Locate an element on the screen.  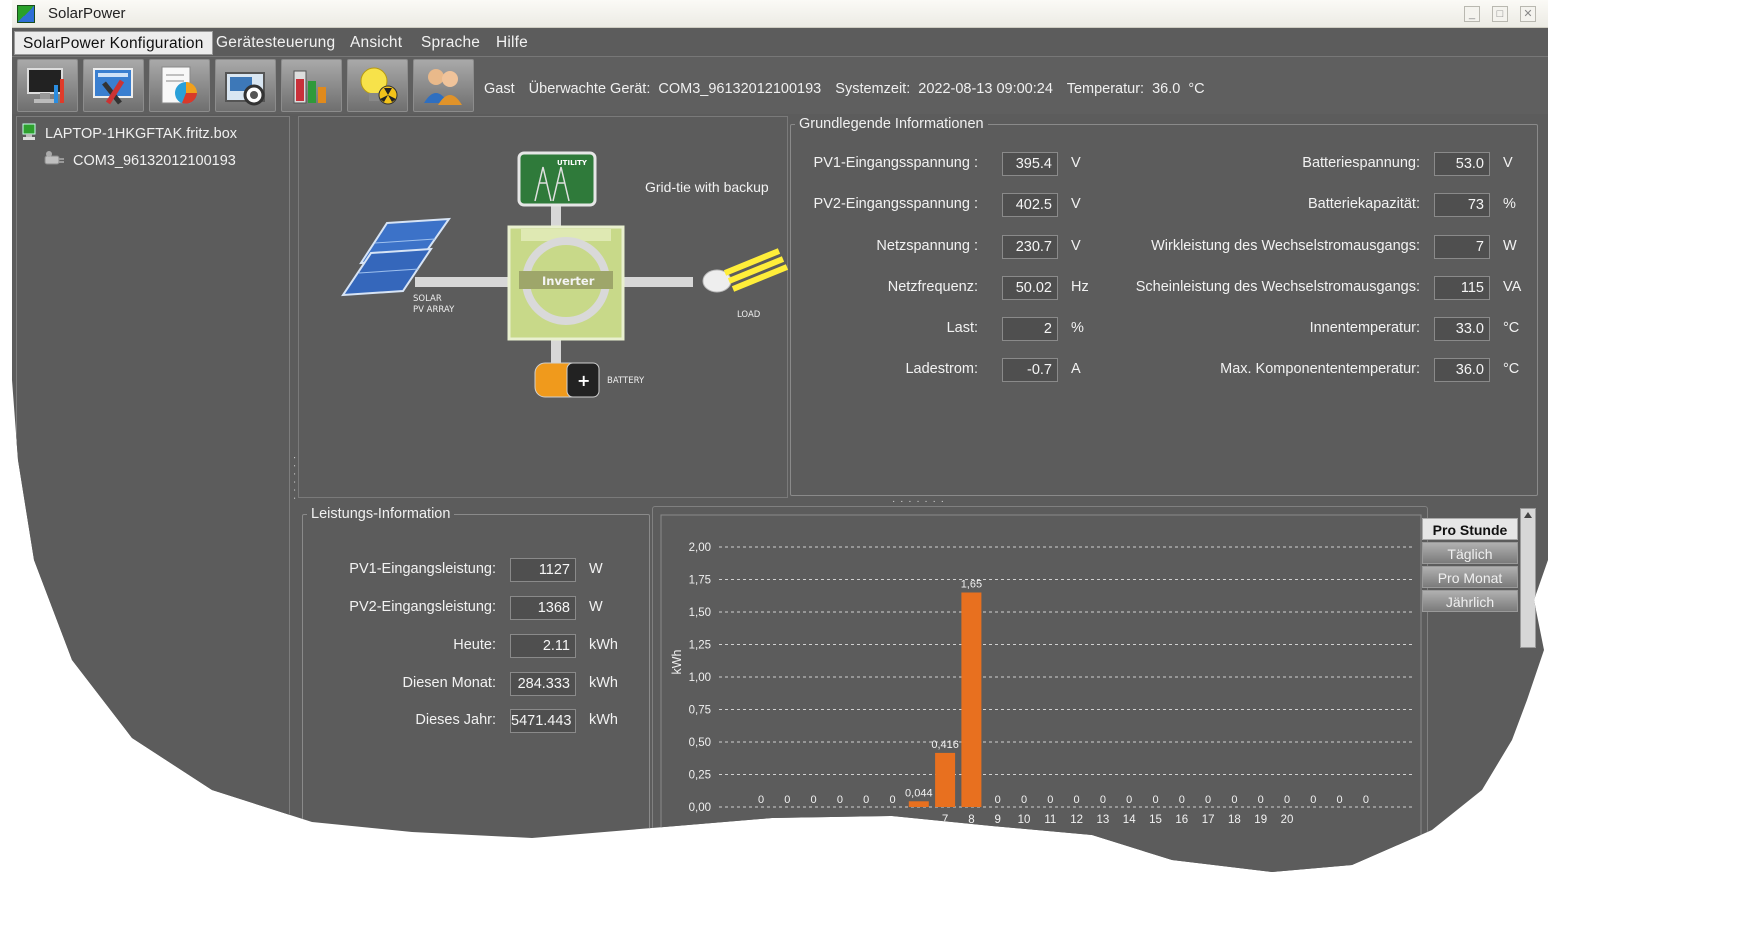
x-tick-label: 12 is located at coordinates (1076, 820).